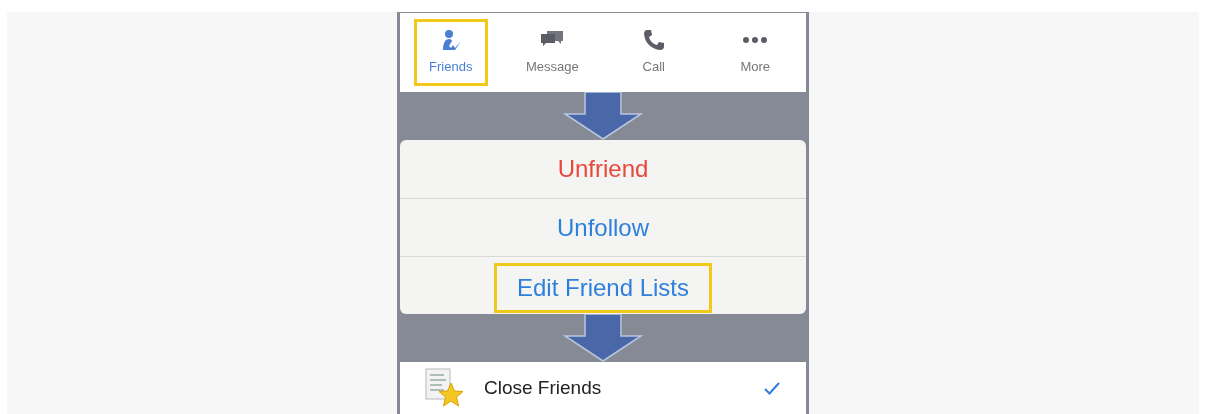  Describe the element at coordinates (444, 388) in the screenshot. I see `document-star-icon` at that location.